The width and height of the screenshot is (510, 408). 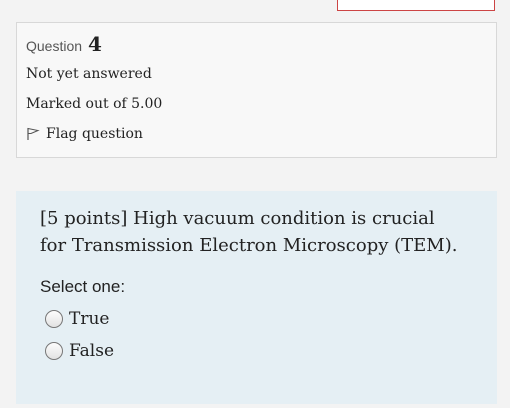 What do you see at coordinates (83, 286) in the screenshot?
I see `answer-prompt: Select one:` at bounding box center [83, 286].